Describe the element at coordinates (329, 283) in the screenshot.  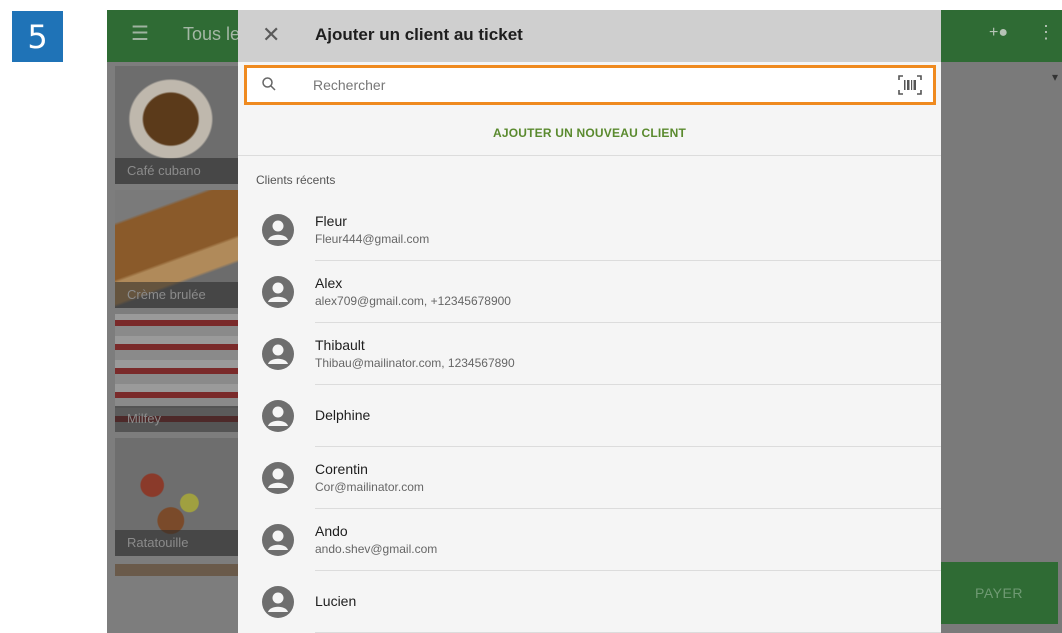
I see `client-name: Alex` at that location.